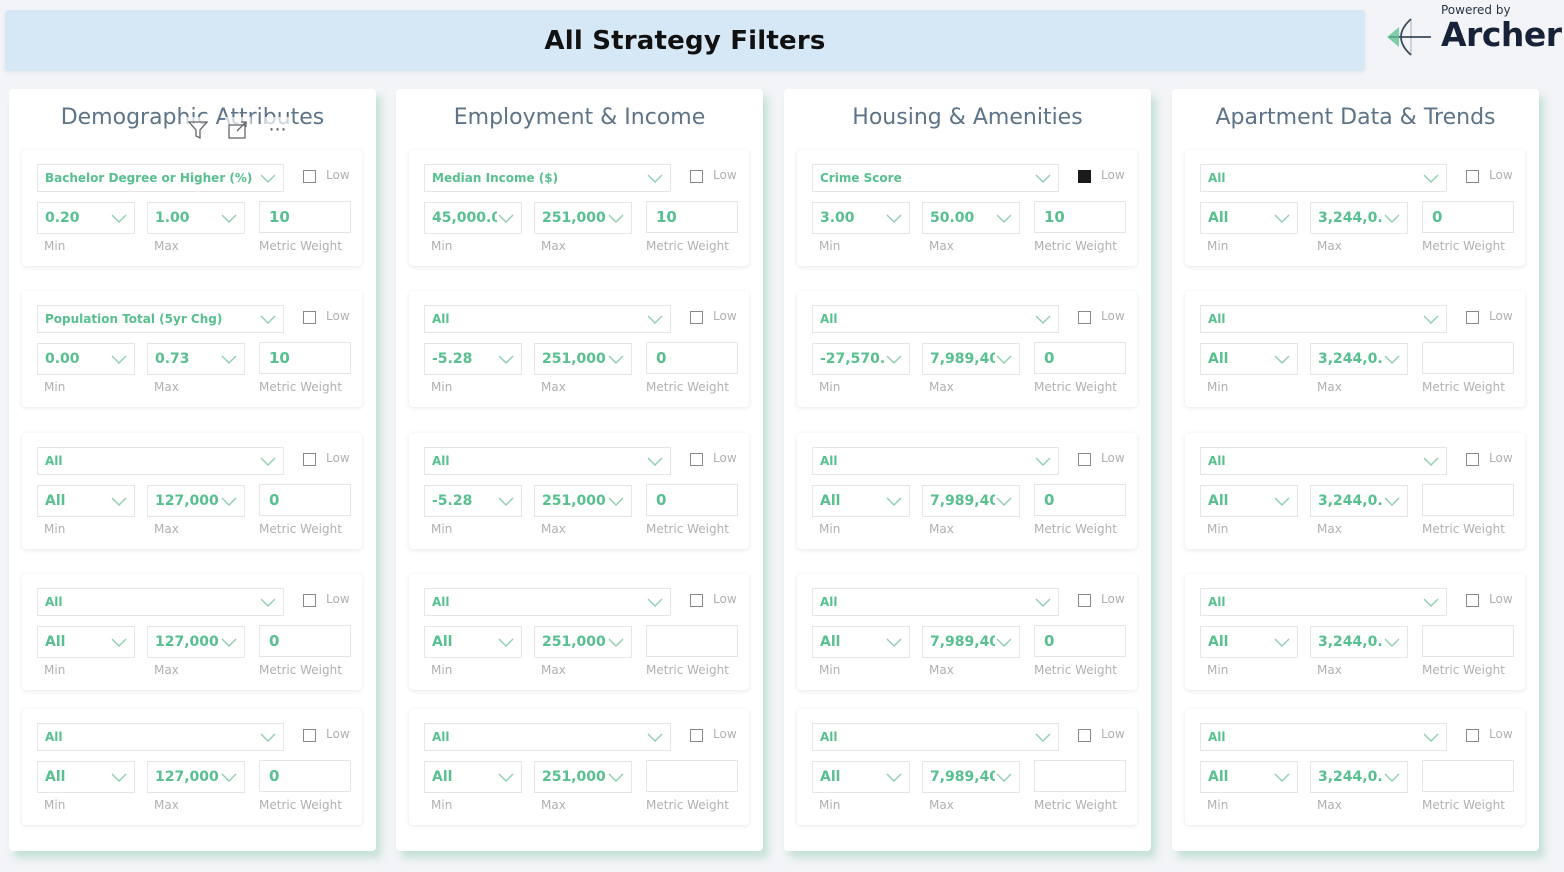 The height and width of the screenshot is (872, 1564). Describe the element at coordinates (473, 218) in the screenshot. I see `min-dropdown: 45,000.00` at that location.